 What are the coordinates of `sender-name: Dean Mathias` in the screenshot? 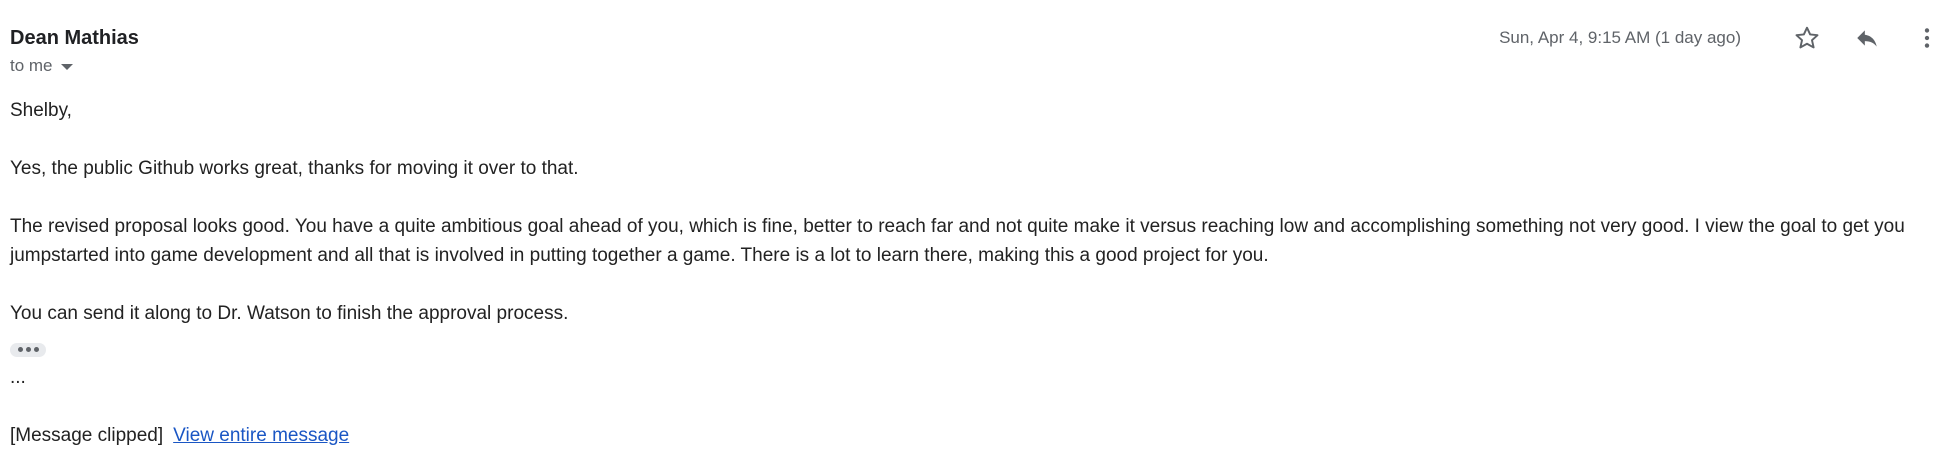 It's located at (74, 38).